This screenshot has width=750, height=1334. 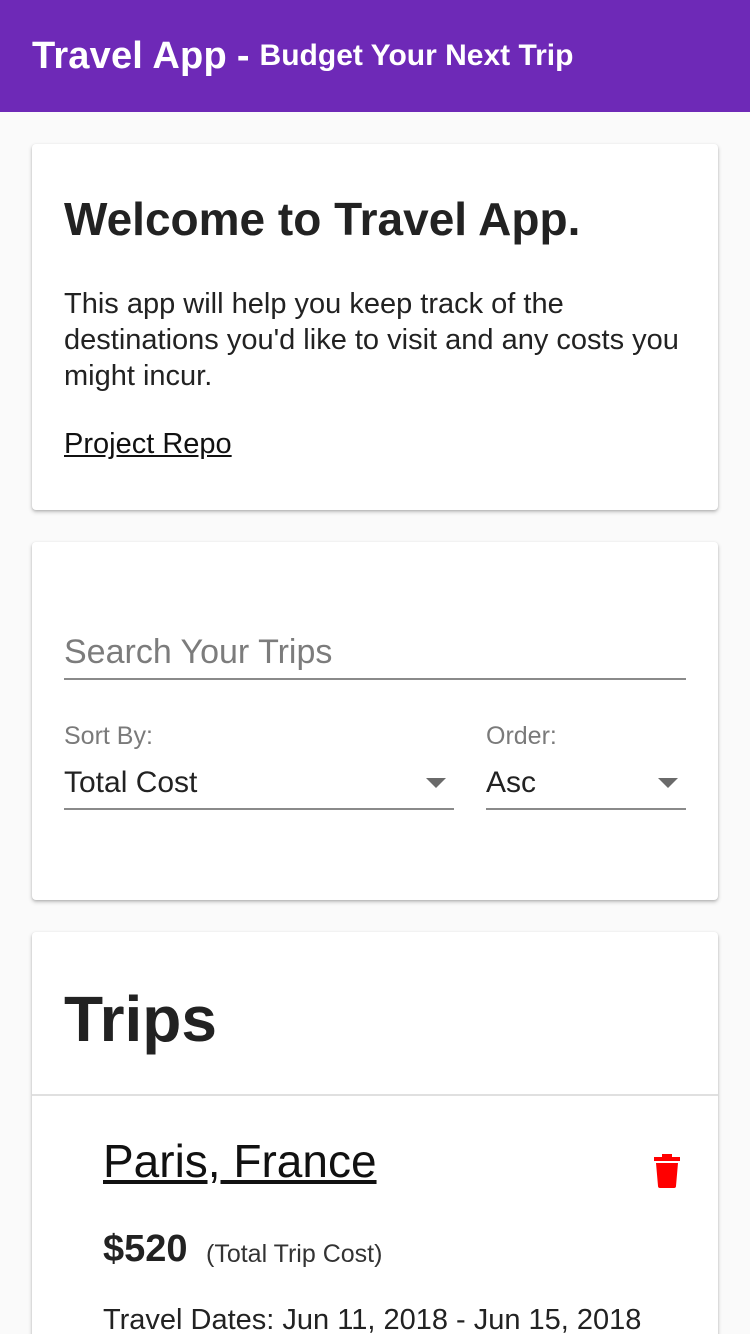 I want to click on sort-by-value: Total Cost, so click(x=131, y=782).